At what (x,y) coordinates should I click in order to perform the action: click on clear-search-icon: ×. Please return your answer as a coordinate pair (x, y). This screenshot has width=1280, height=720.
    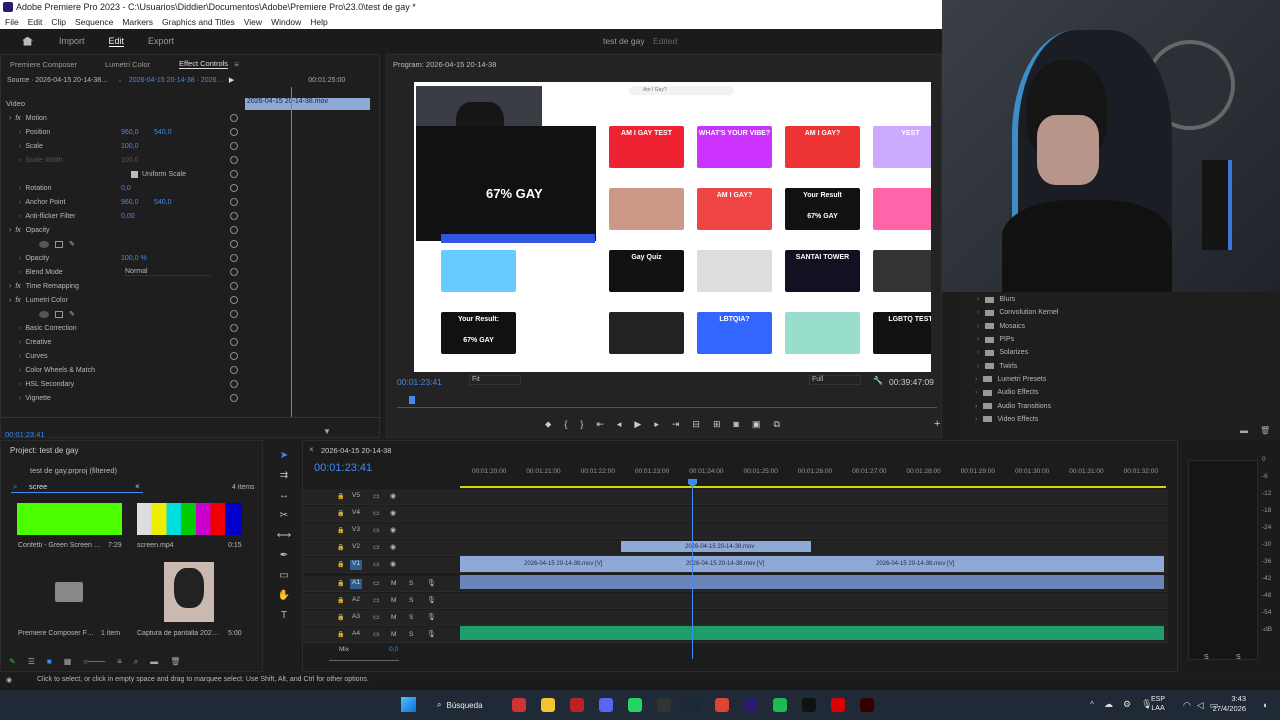
    Looking at the image, I should click on (137, 486).